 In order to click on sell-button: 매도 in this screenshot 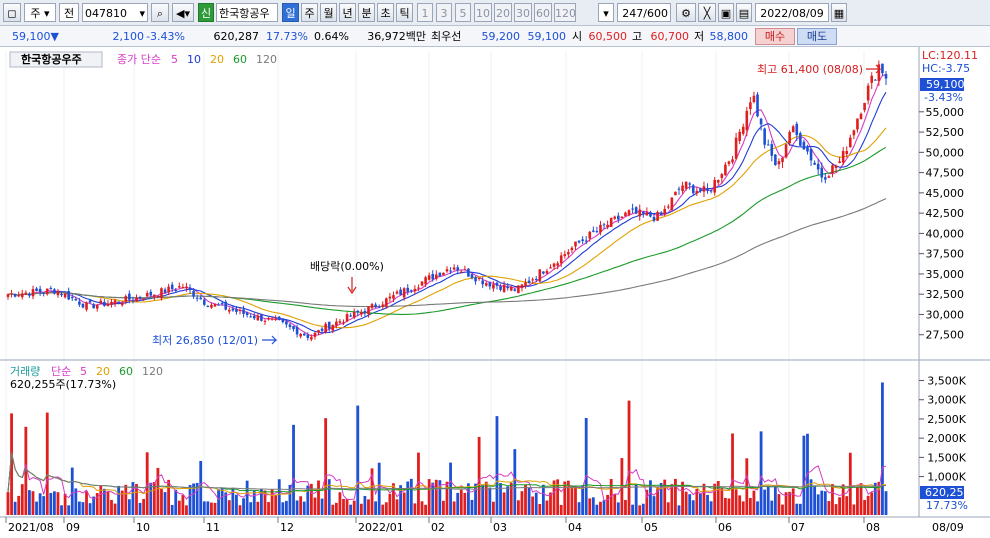, I will do `click(817, 36)`.